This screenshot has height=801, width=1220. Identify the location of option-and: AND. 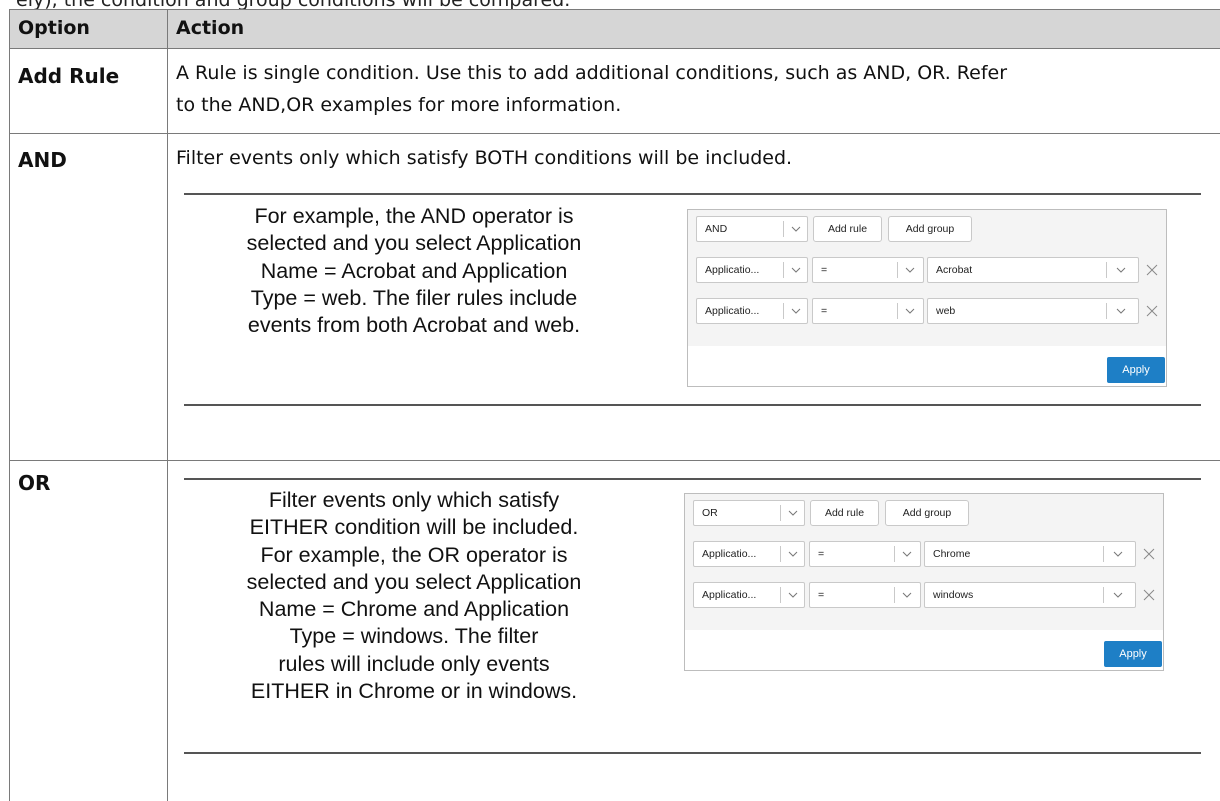
(42, 160).